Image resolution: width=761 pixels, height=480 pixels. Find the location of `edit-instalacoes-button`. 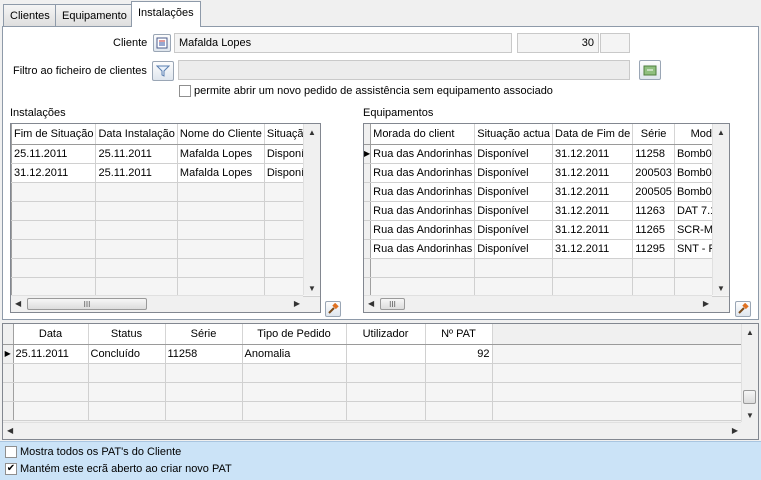

edit-instalacoes-button is located at coordinates (333, 309).